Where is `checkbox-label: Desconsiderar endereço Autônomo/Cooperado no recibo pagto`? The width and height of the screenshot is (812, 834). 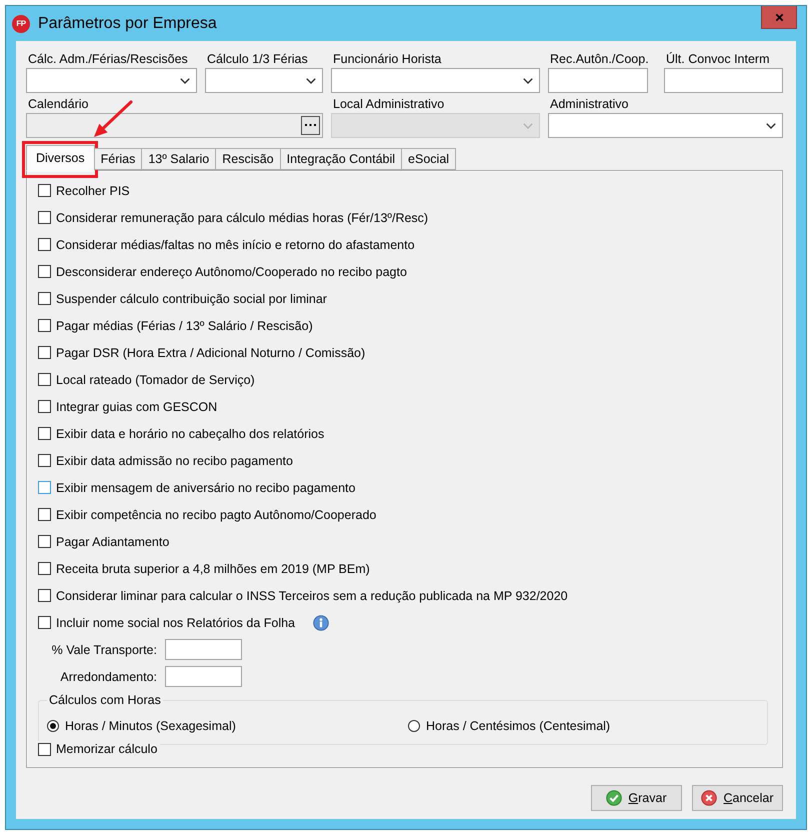 checkbox-label: Desconsiderar endereço Autônomo/Cooperado no recibo pagto is located at coordinates (231, 271).